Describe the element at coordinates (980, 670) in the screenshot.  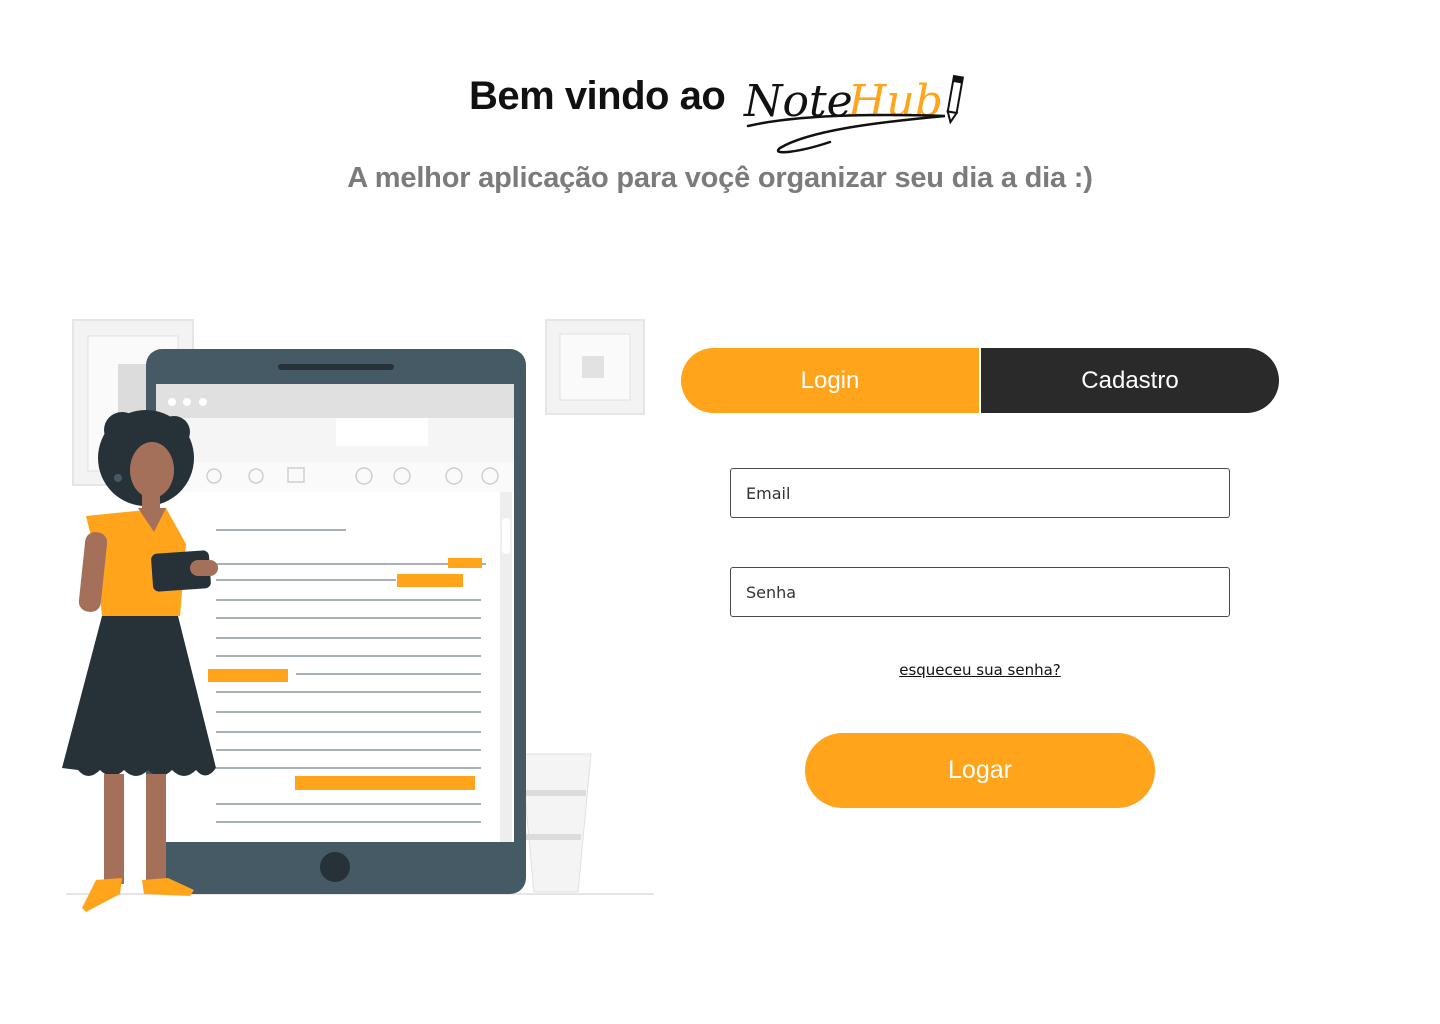
I see `forgot-password-link: esqueceu sua senha?` at that location.